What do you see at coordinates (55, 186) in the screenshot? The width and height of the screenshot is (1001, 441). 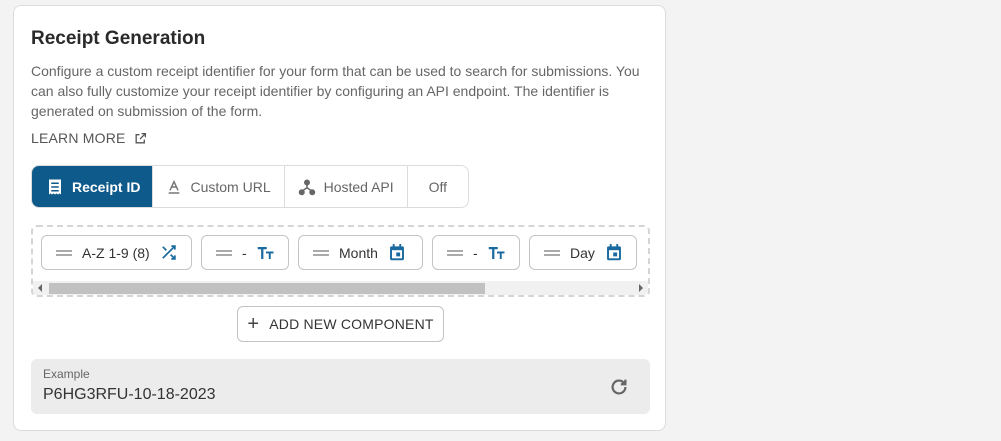 I see `receipt-icon` at bounding box center [55, 186].